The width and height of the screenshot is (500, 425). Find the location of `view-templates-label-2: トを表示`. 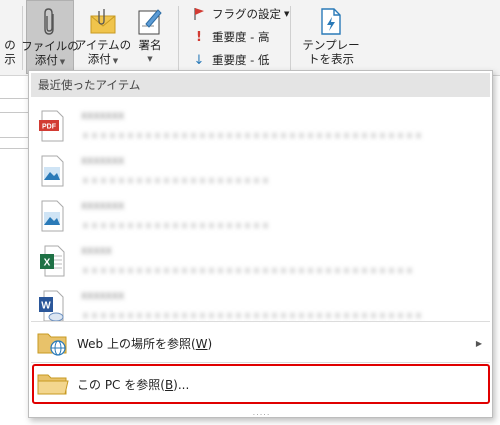

view-templates-label-2: トを表示 is located at coordinates (331, 59).